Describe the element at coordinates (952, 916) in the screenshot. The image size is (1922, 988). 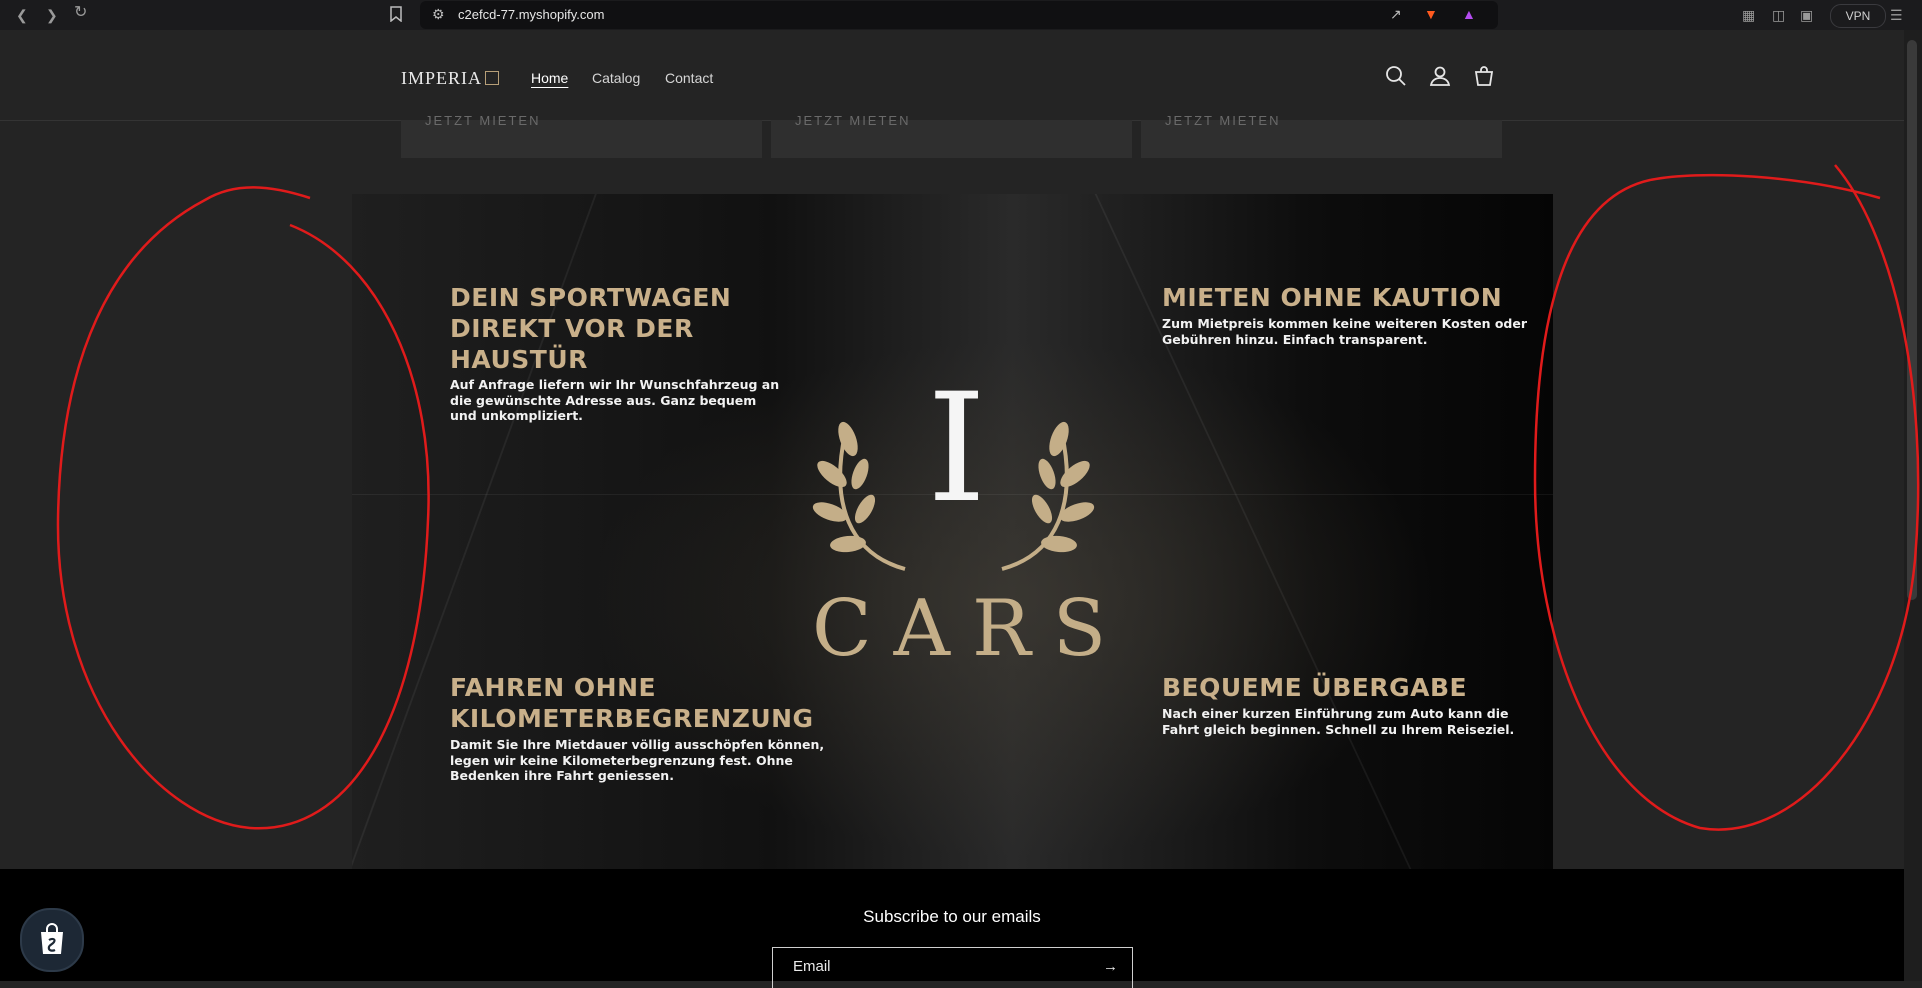
I see `subscribe-title: Subscribe to our emails` at that location.